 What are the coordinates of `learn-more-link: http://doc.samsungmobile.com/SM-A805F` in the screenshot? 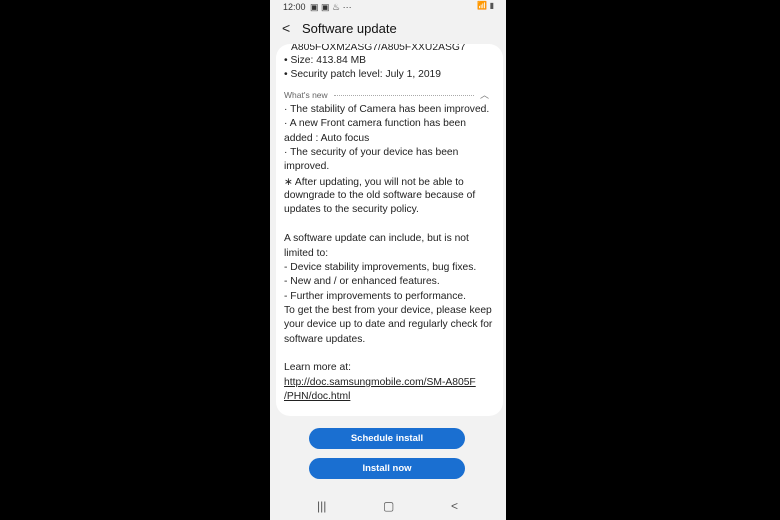 It's located at (380, 382).